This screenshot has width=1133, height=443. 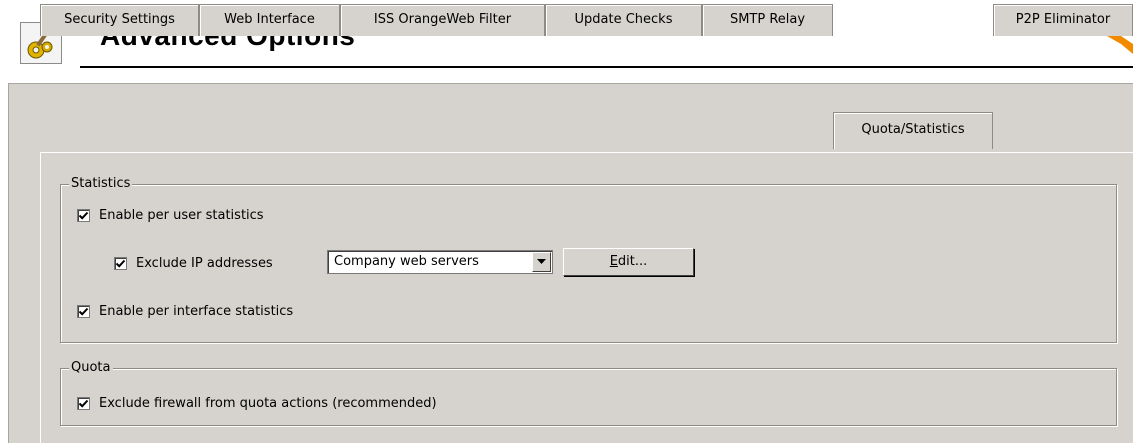 I want to click on per-user-statistics-label: Enable per user statistics, so click(x=181, y=215).